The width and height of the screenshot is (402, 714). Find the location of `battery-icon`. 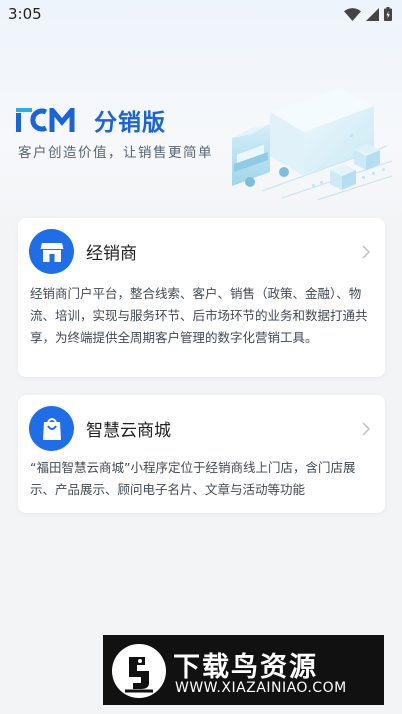

battery-icon is located at coordinates (388, 14).